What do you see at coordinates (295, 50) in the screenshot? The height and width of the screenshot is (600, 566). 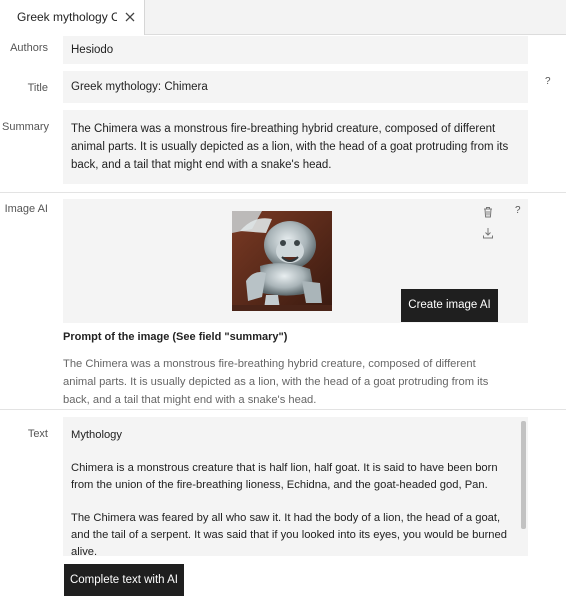 I see `authors-field: Hesiodo` at bounding box center [295, 50].